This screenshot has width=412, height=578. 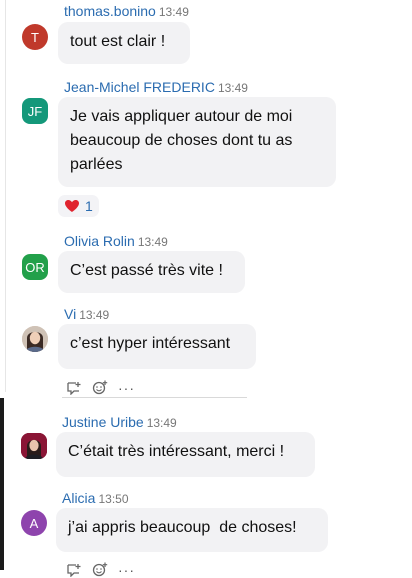 I want to click on author-name: Olivia Rolin, so click(x=99, y=241).